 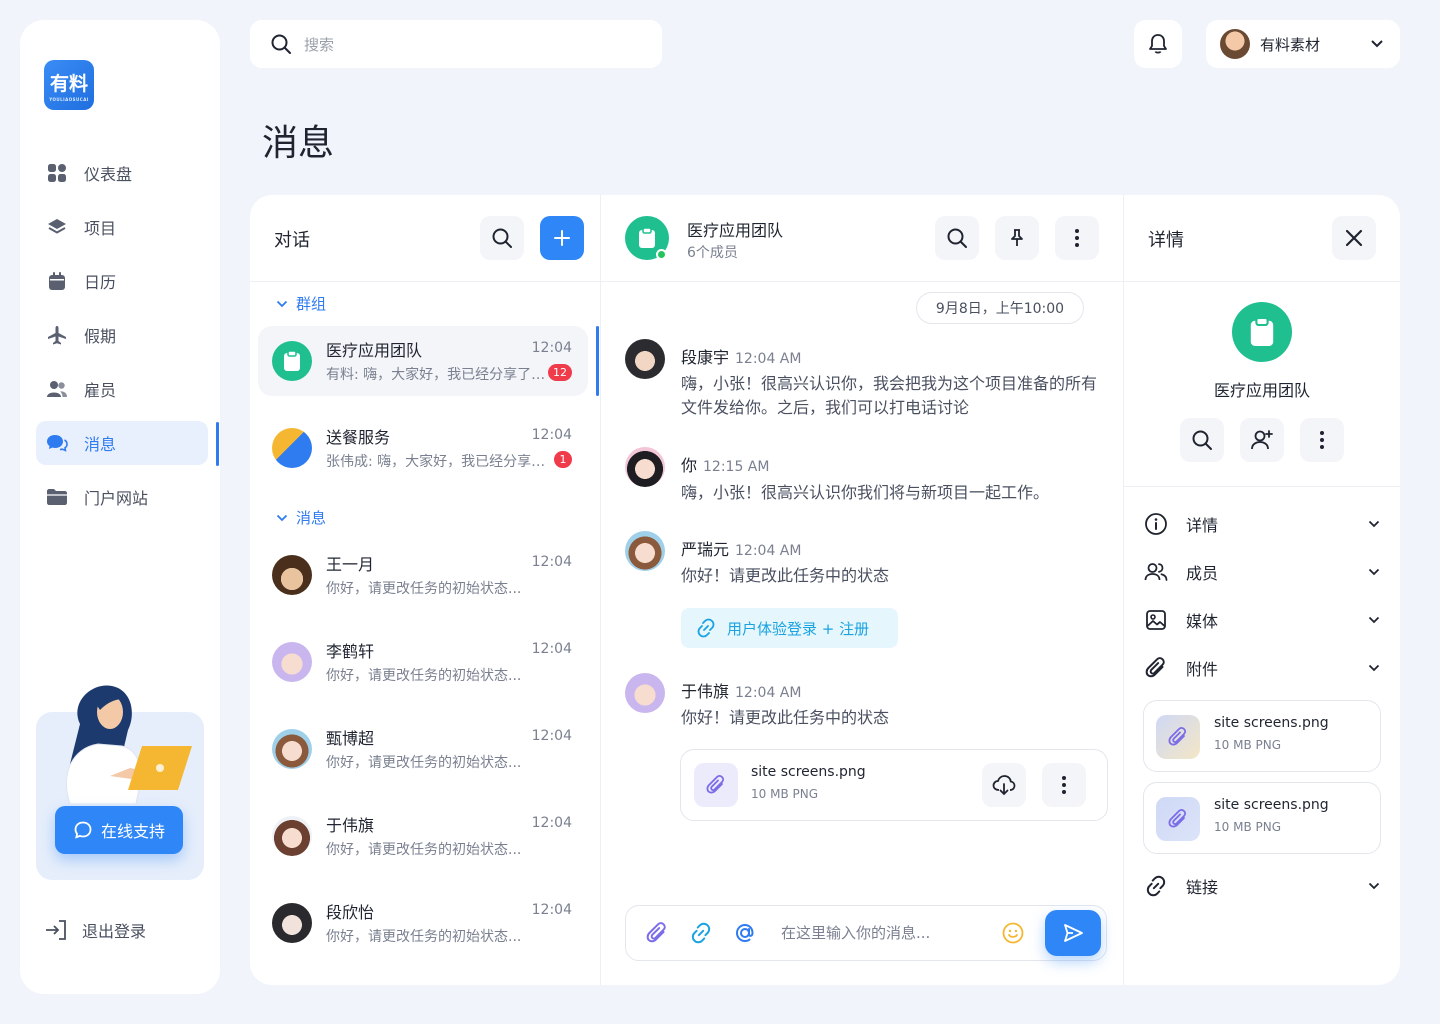 I want to click on nav-label: 消息, so click(x=100, y=444).